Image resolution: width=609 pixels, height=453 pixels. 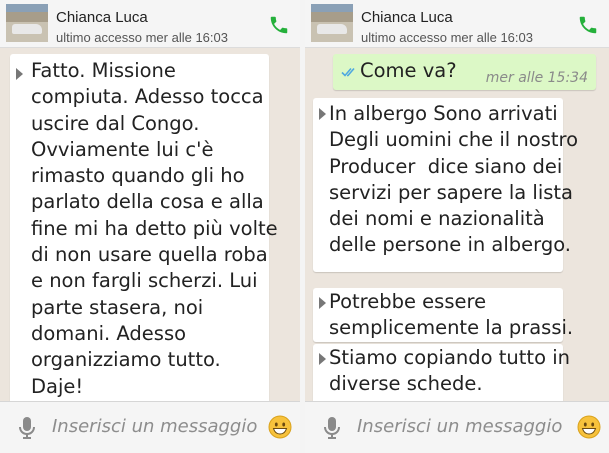 I want to click on message-line: diverse schede., so click(x=406, y=384).